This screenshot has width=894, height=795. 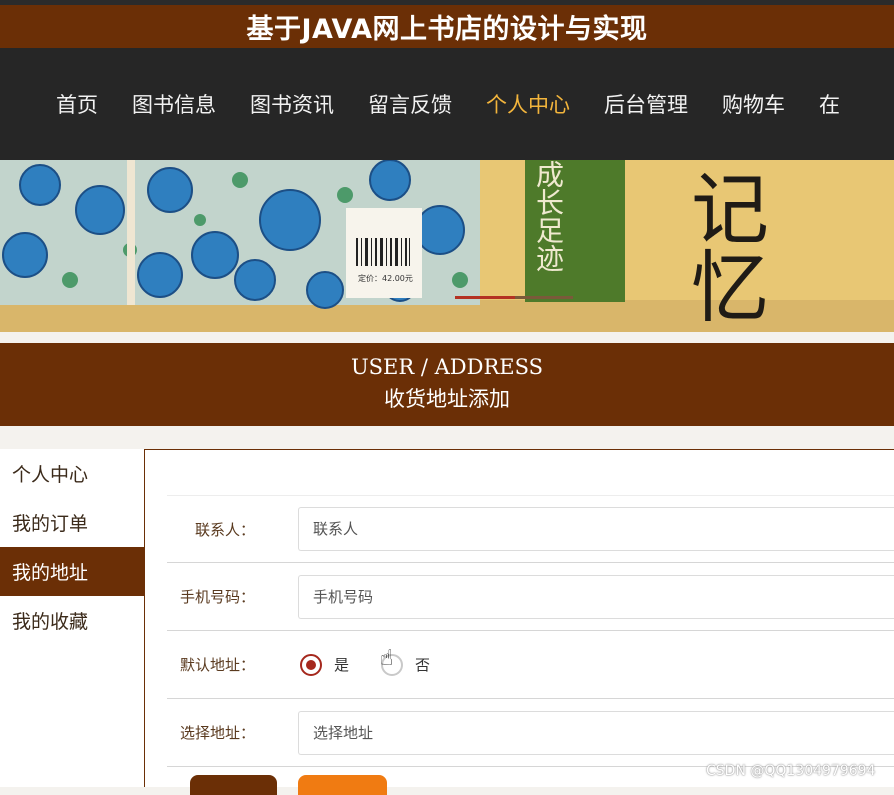 I want to click on main-navigation: 首页 图书信息 图书资讯 留言反馈 个人中心 后台管理 购物车 在, so click(x=447, y=104).